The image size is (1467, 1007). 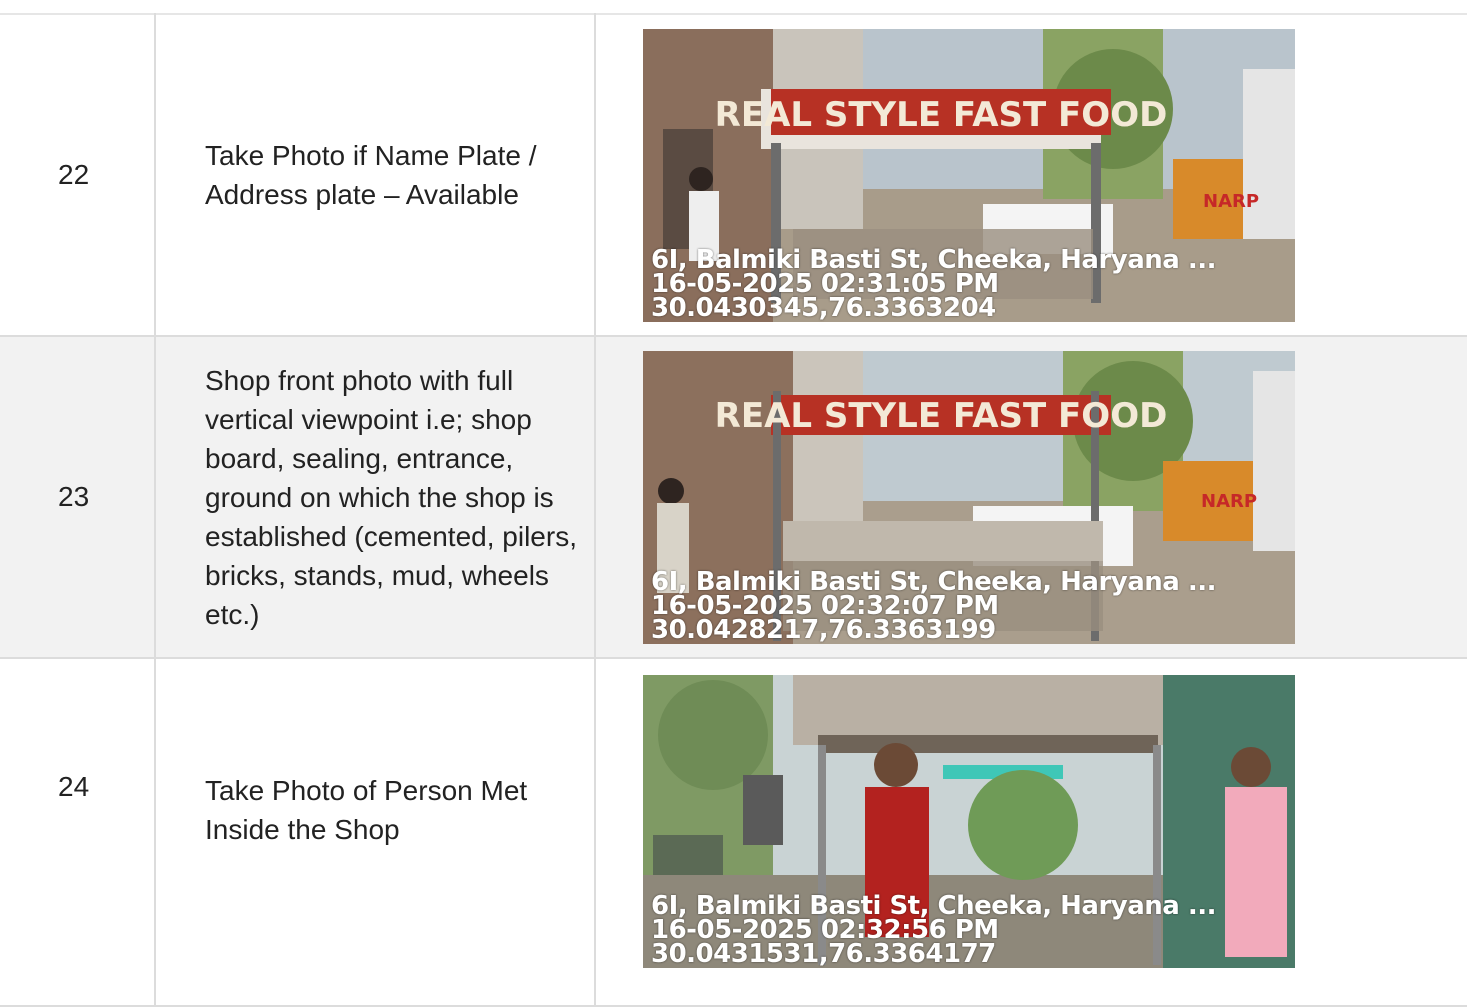 What do you see at coordinates (74, 786) in the screenshot?
I see `row-number-text: 24` at bounding box center [74, 786].